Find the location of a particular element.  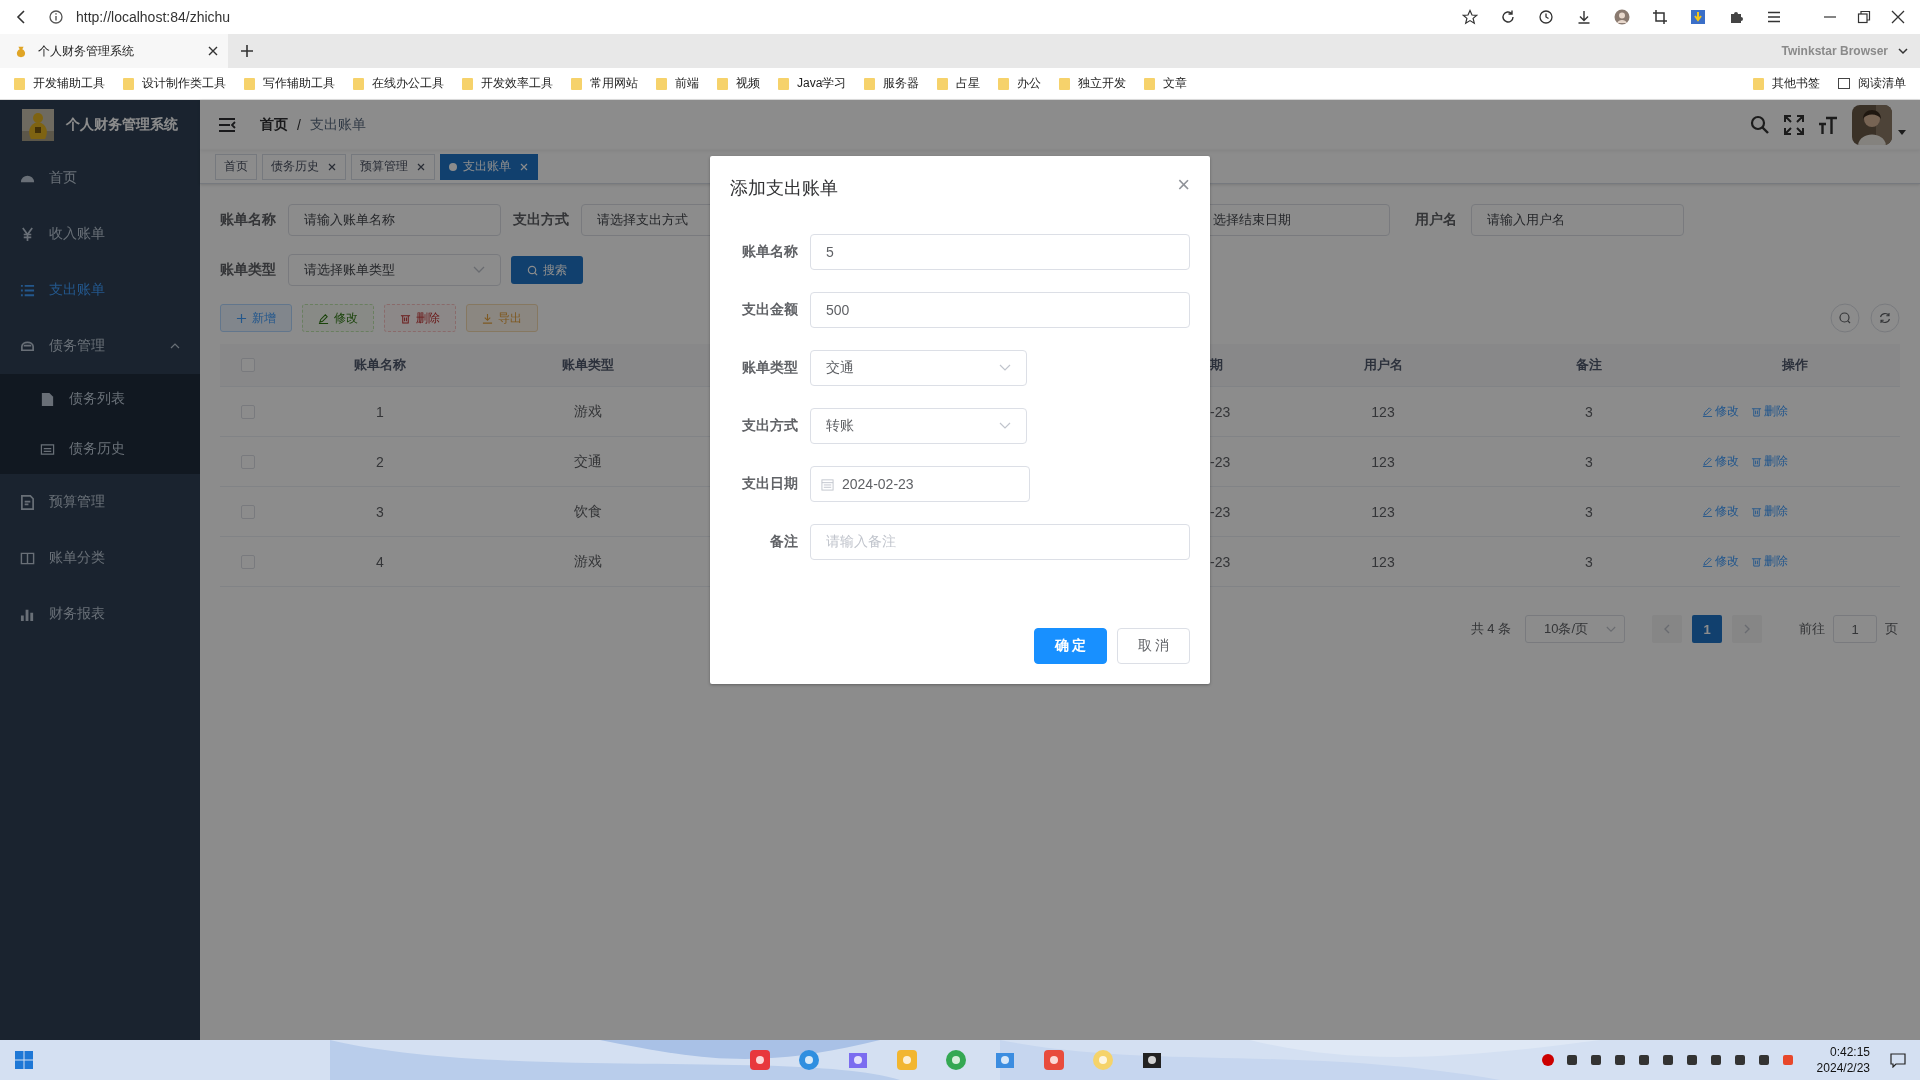

menu-item: 预算管理 is located at coordinates (100, 502).